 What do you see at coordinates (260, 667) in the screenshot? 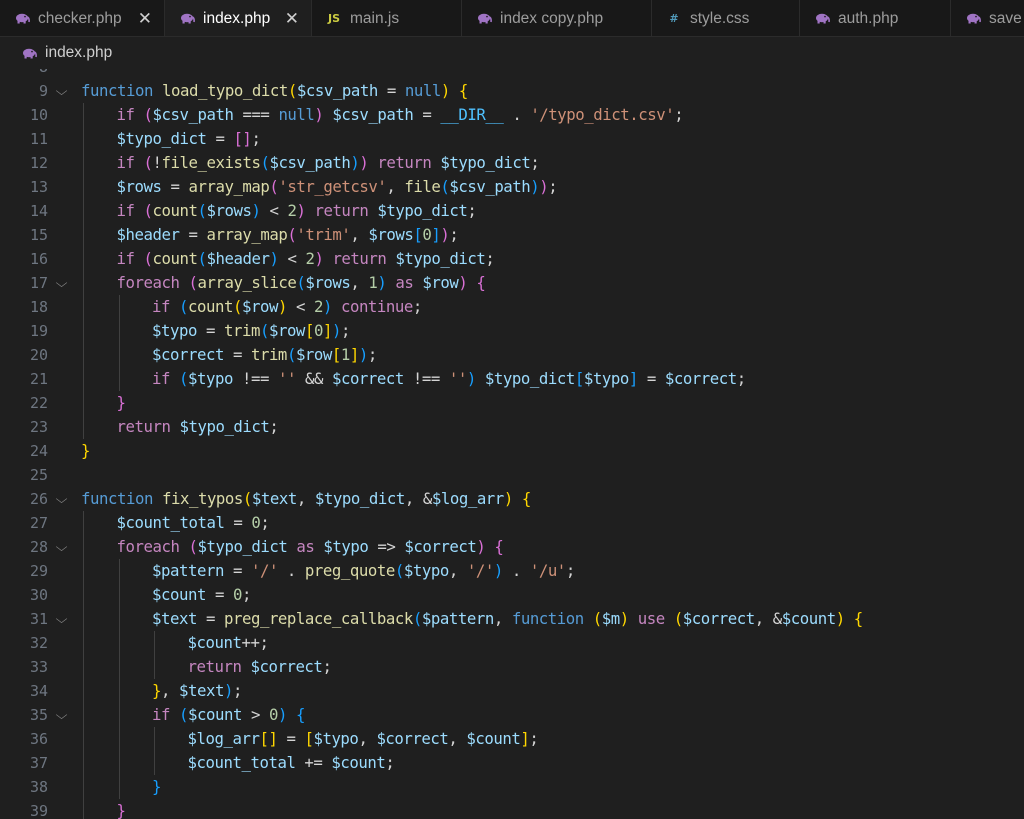
I see `code-text: return $correct;` at bounding box center [260, 667].